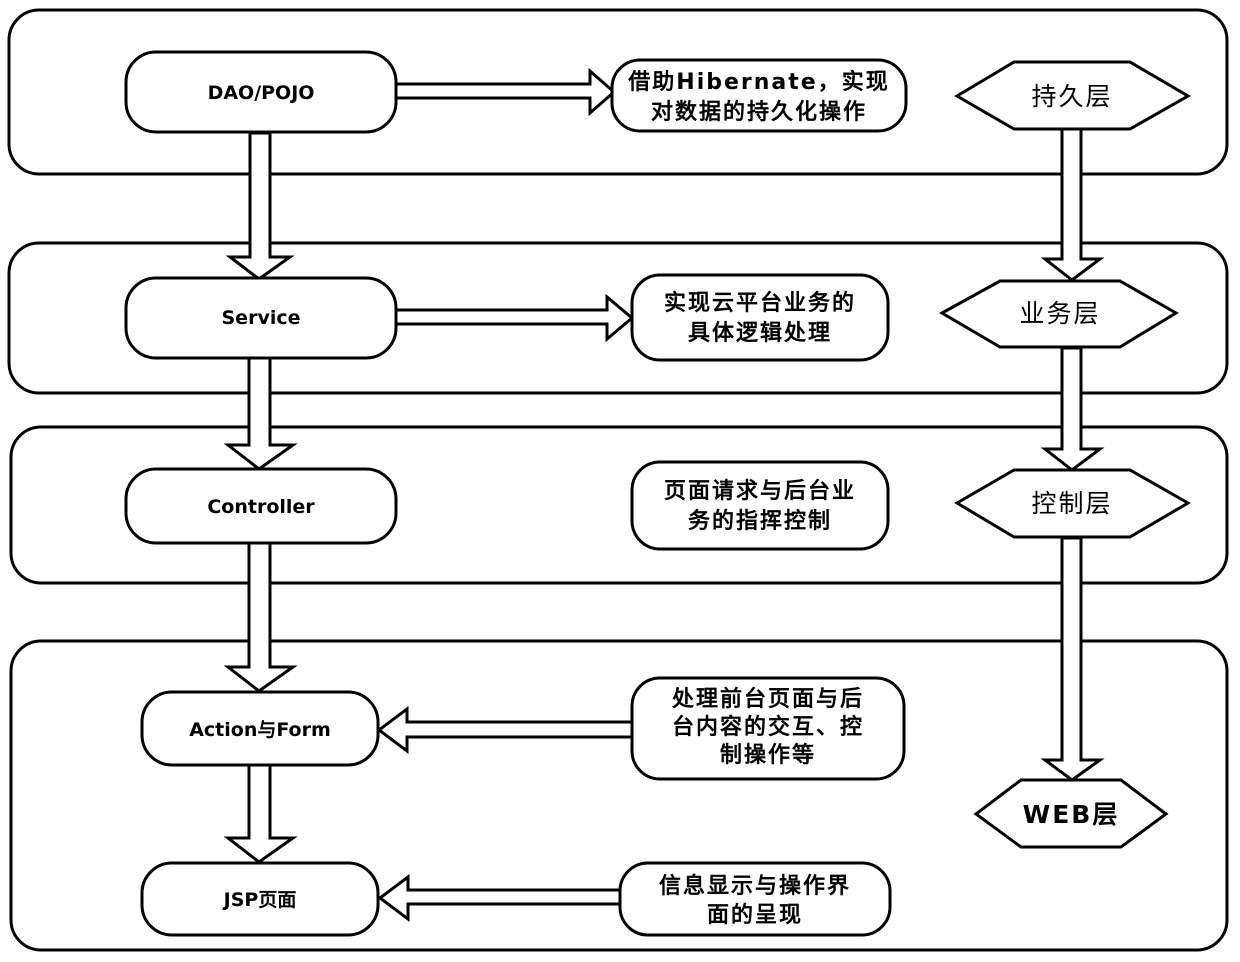 The width and height of the screenshot is (1240, 962). I want to click on layer-label-web: WEB层, so click(1071, 814).